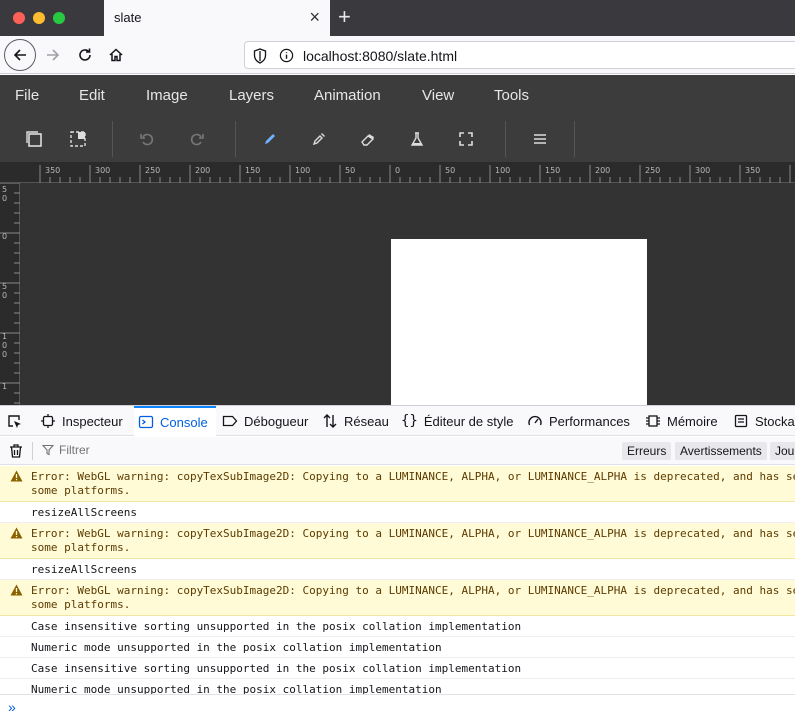 The image size is (795, 718). What do you see at coordinates (81, 421) in the screenshot?
I see `tab-inspecteur: Inspecteur` at bounding box center [81, 421].